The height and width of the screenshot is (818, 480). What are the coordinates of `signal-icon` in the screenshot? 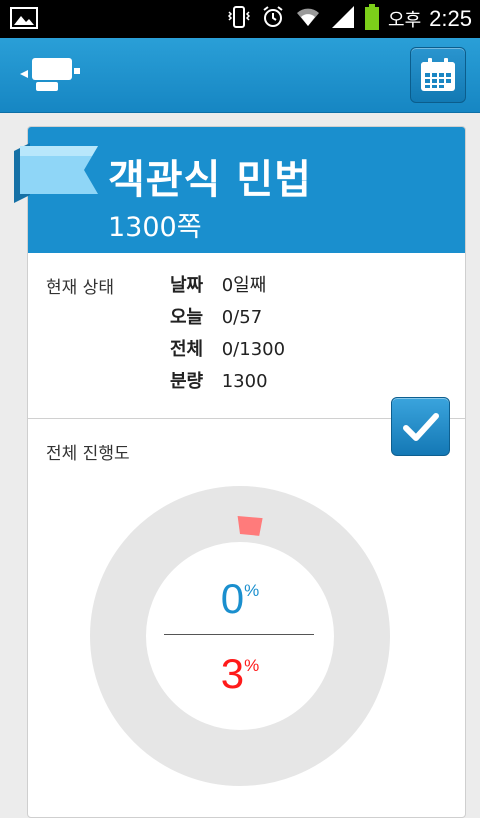 It's located at (343, 19).